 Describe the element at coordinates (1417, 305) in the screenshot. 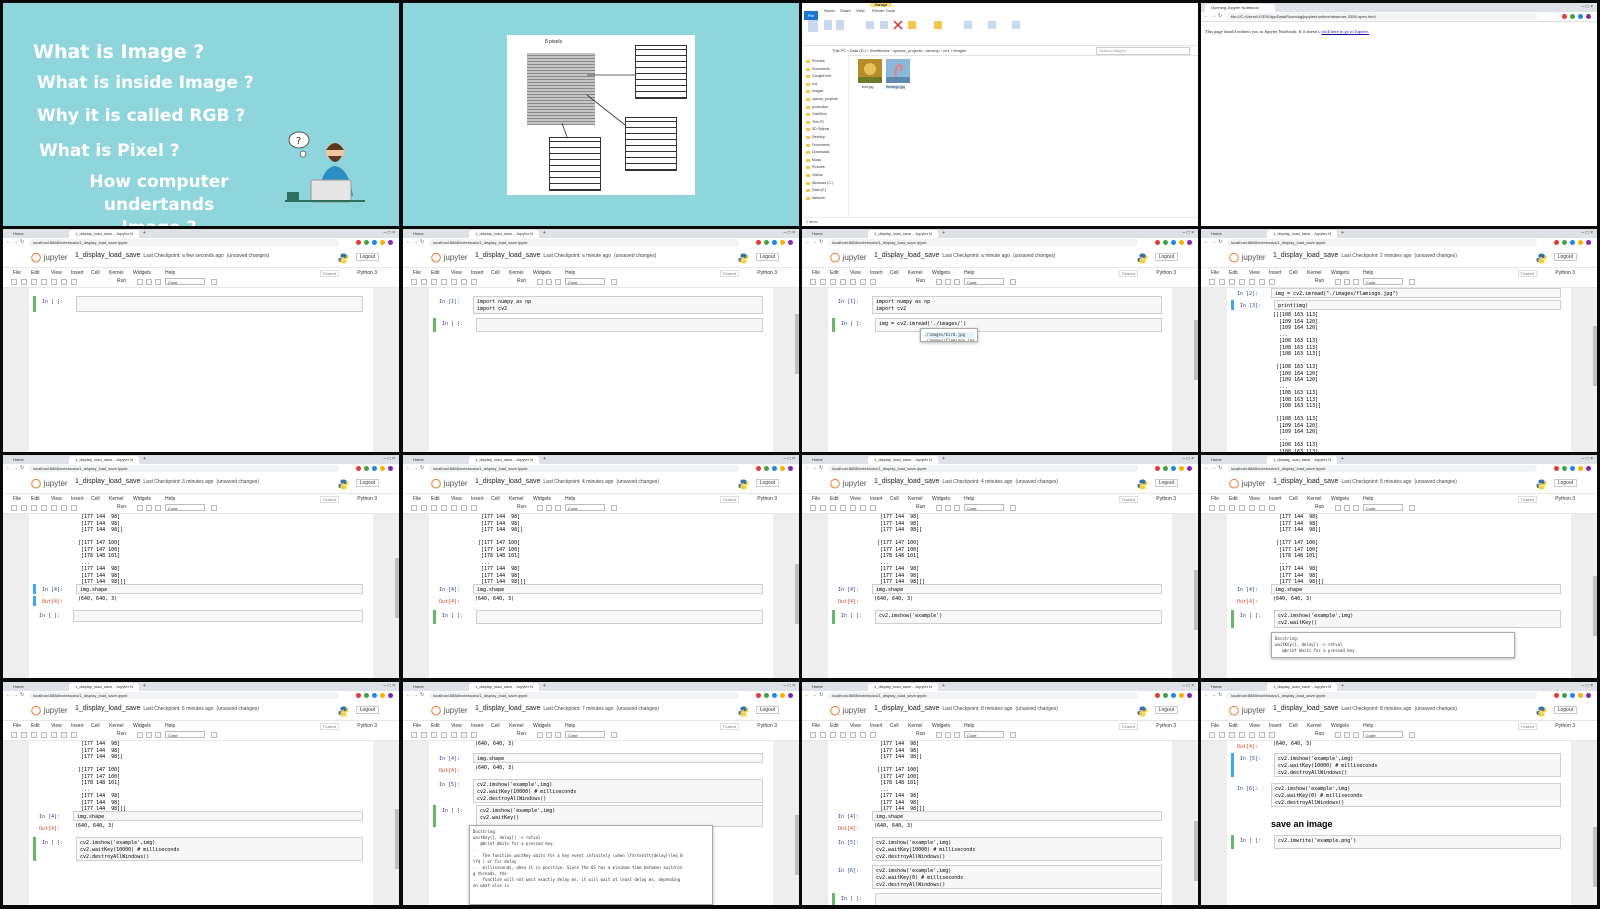

I see `code-input: print(img)` at that location.